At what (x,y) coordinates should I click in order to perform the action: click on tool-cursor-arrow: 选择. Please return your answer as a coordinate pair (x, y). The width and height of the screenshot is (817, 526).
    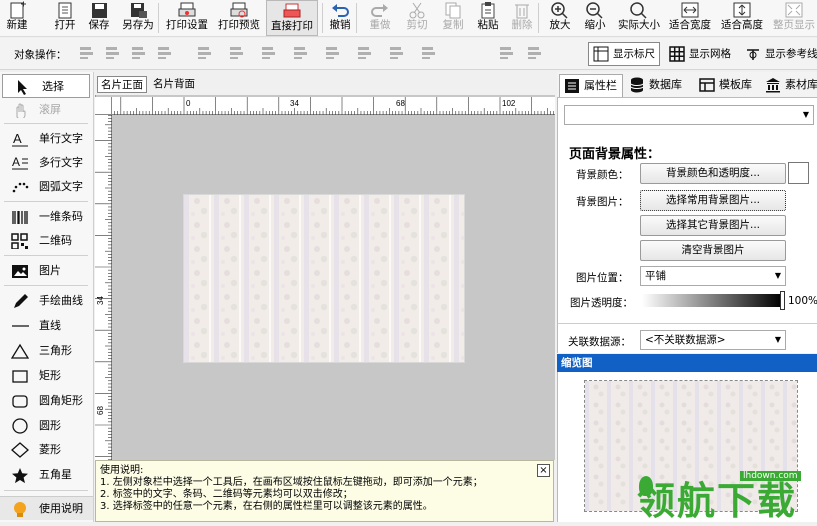
    Looking at the image, I should click on (46, 86).